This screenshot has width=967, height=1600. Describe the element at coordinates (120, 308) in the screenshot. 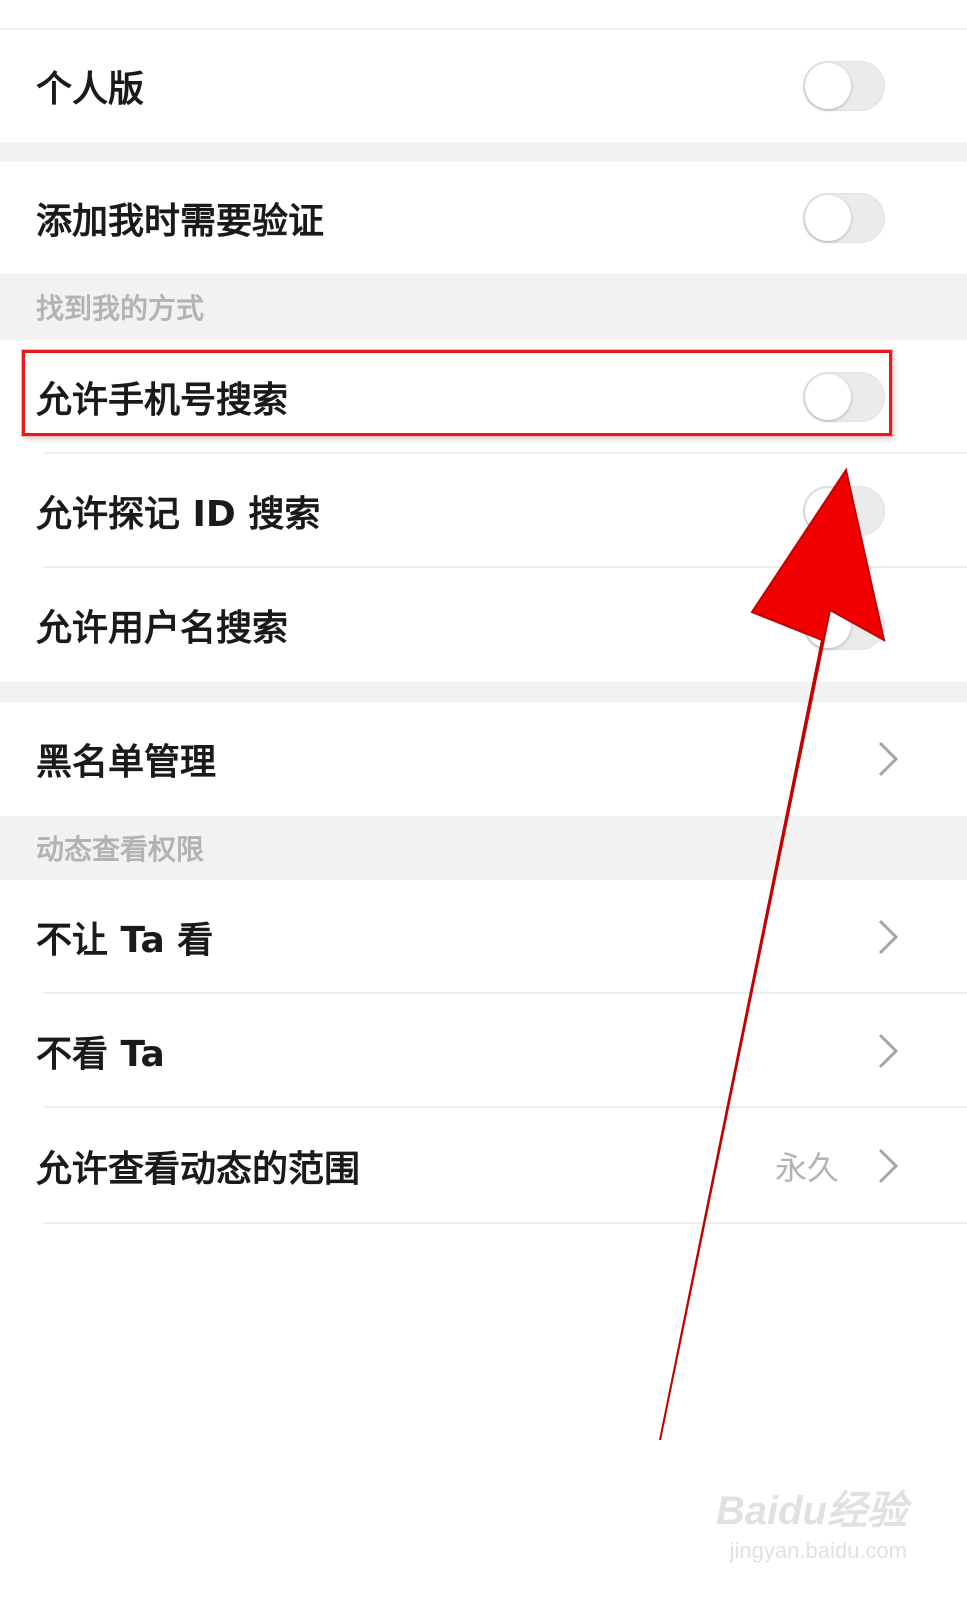

I see `find-me-header-label: 找到我的方式` at that location.